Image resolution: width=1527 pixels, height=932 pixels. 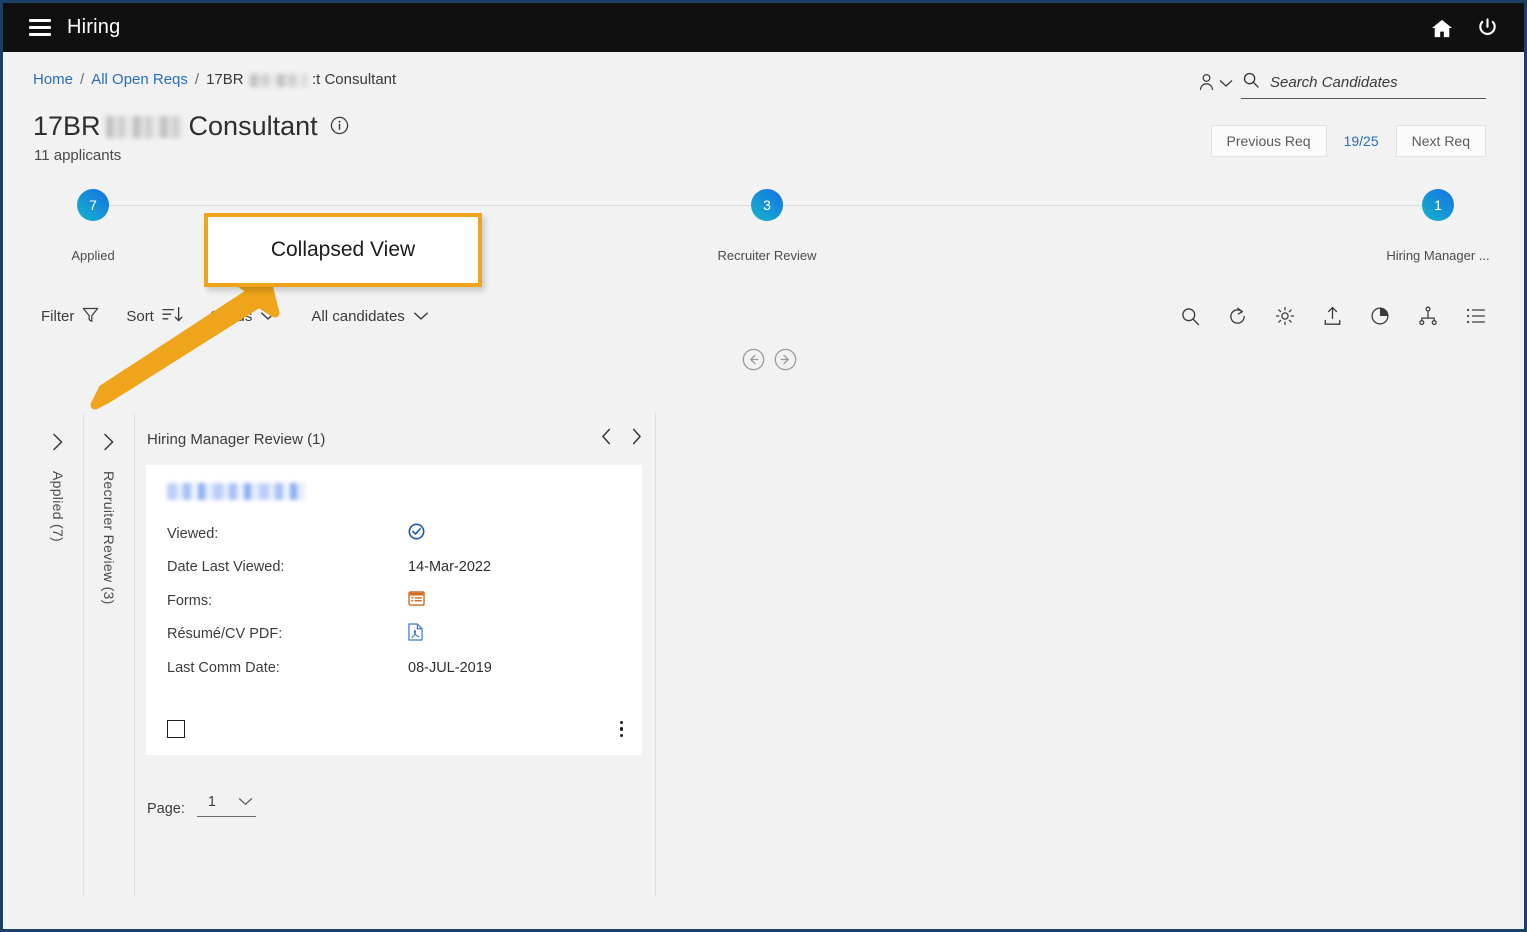 I want to click on person-icon, so click(x=1206, y=84).